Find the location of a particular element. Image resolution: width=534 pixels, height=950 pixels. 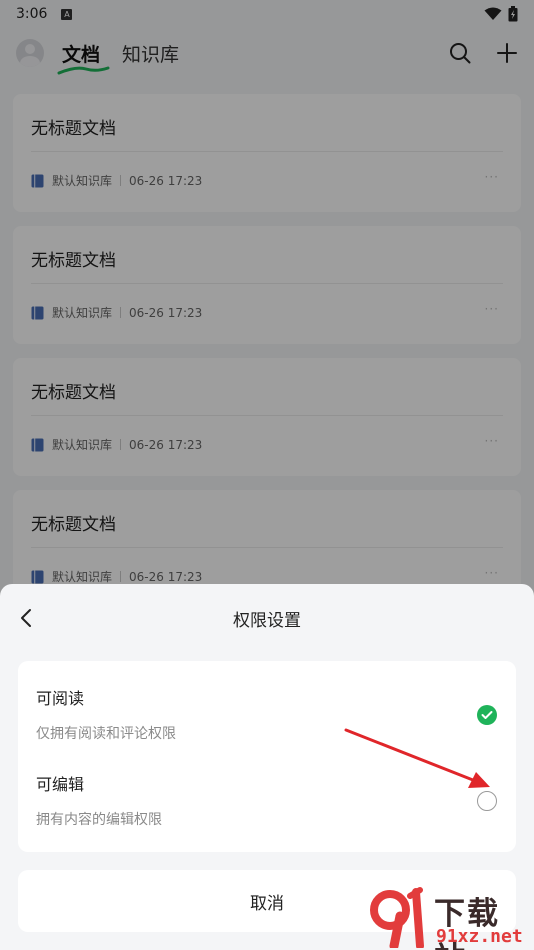

option-edit-desc: 拥有内容的编辑权限 is located at coordinates (99, 820).